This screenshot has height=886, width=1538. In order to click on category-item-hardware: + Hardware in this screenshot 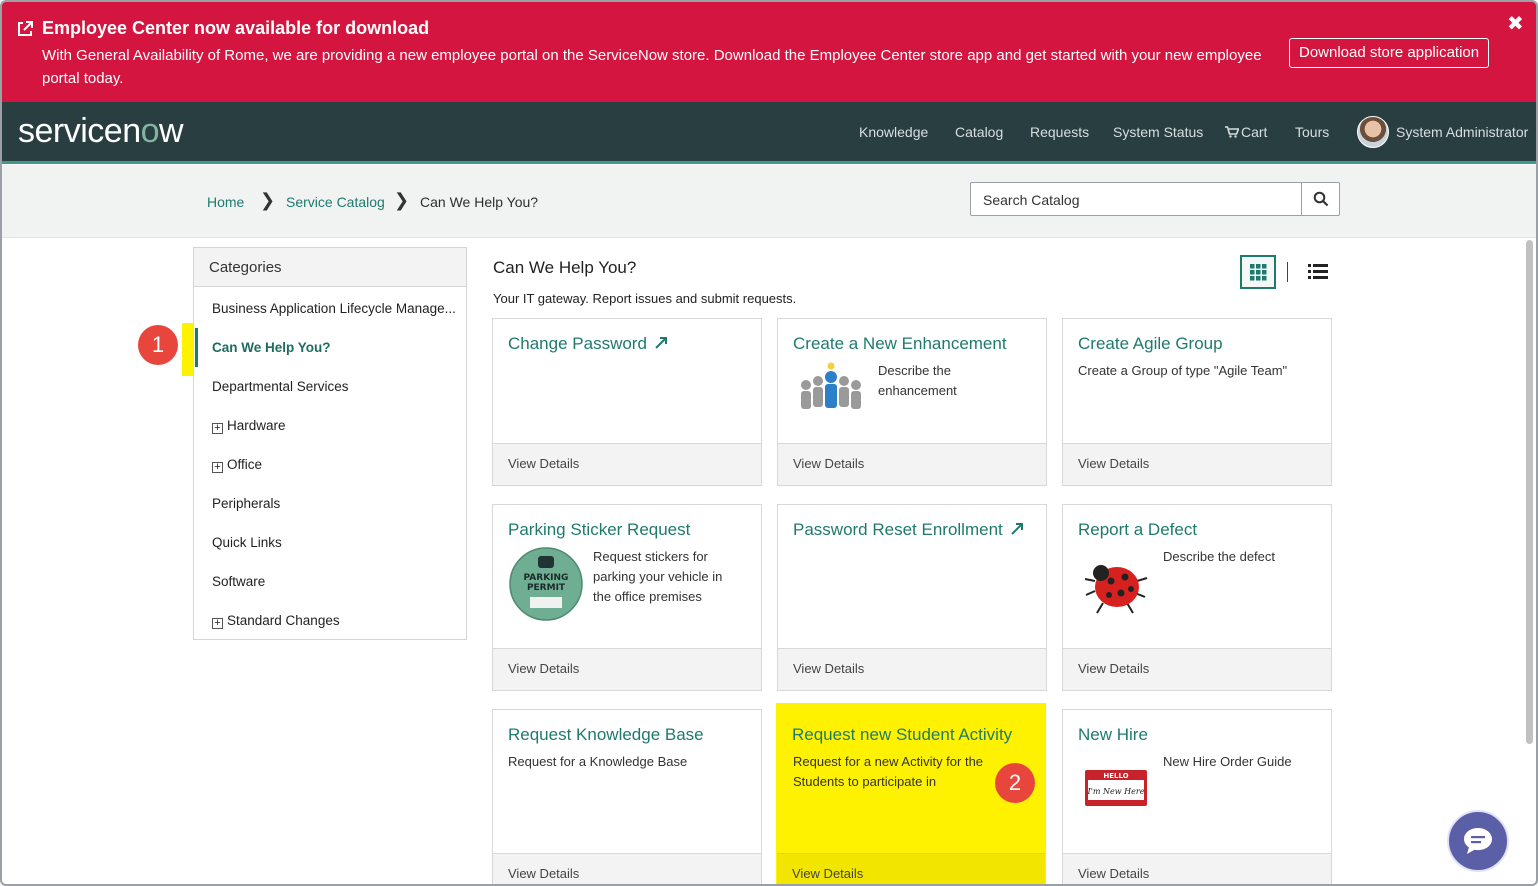, I will do `click(330, 425)`.